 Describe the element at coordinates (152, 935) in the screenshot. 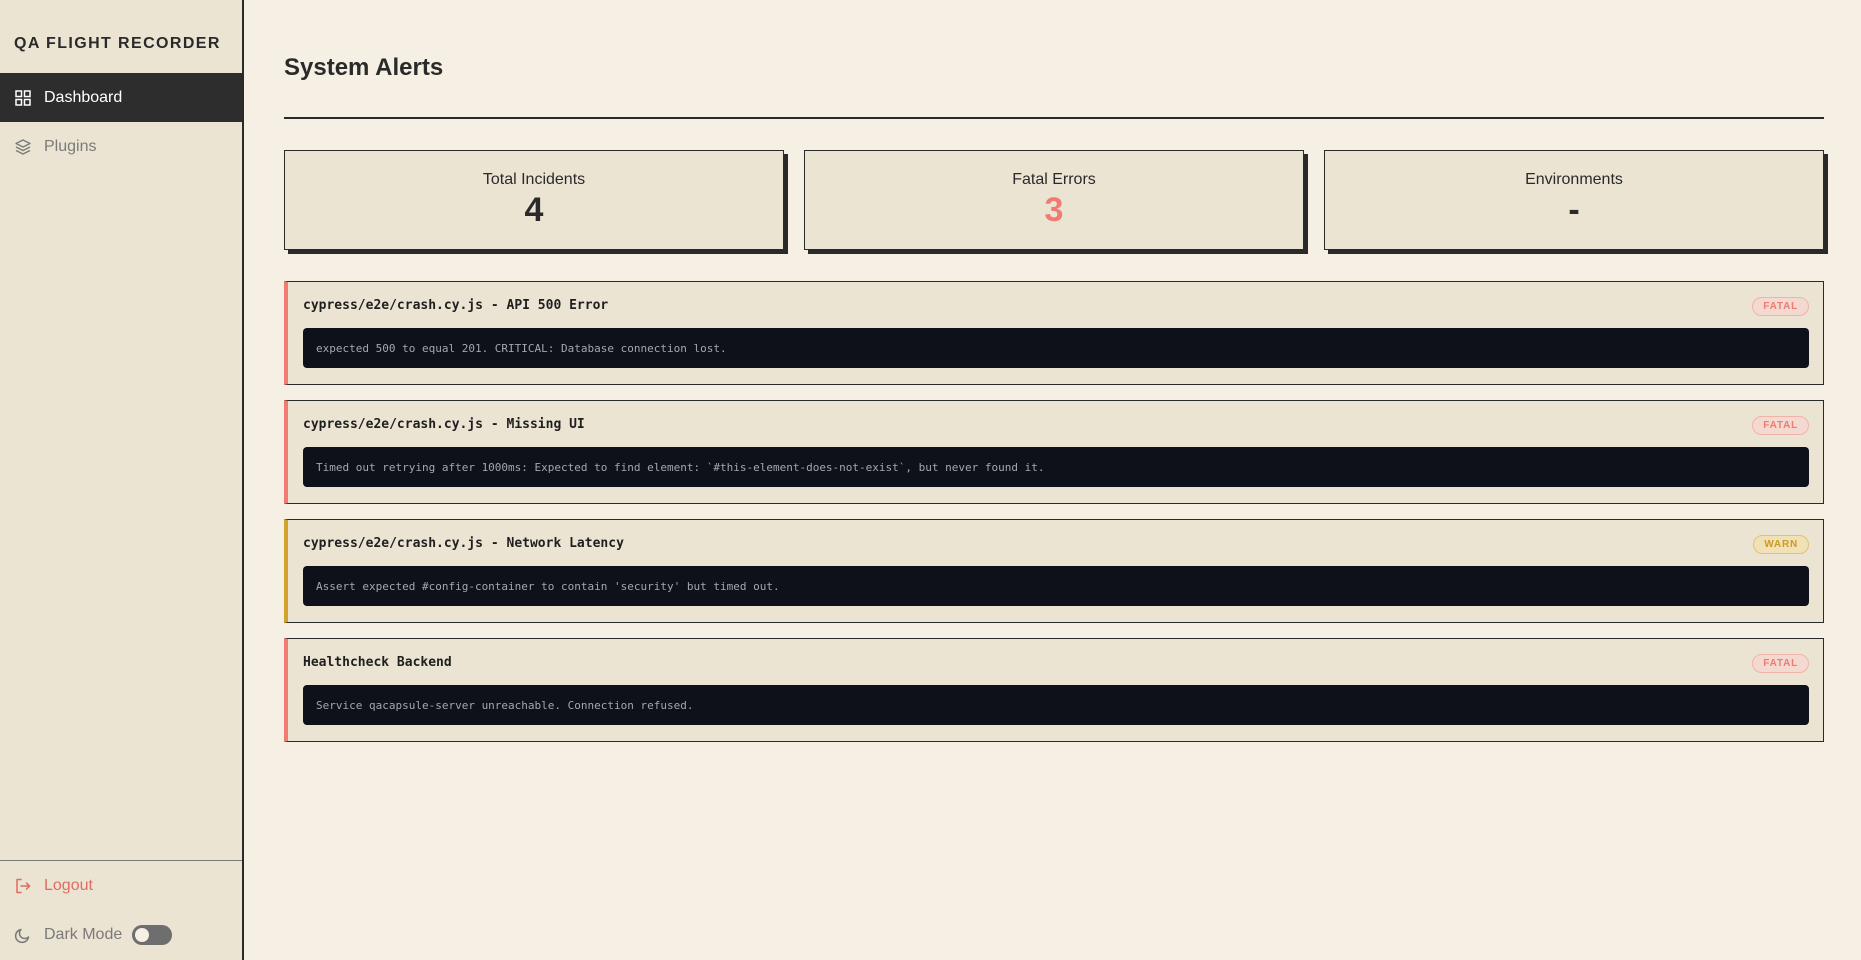

I see `dark-mode-toggle` at that location.